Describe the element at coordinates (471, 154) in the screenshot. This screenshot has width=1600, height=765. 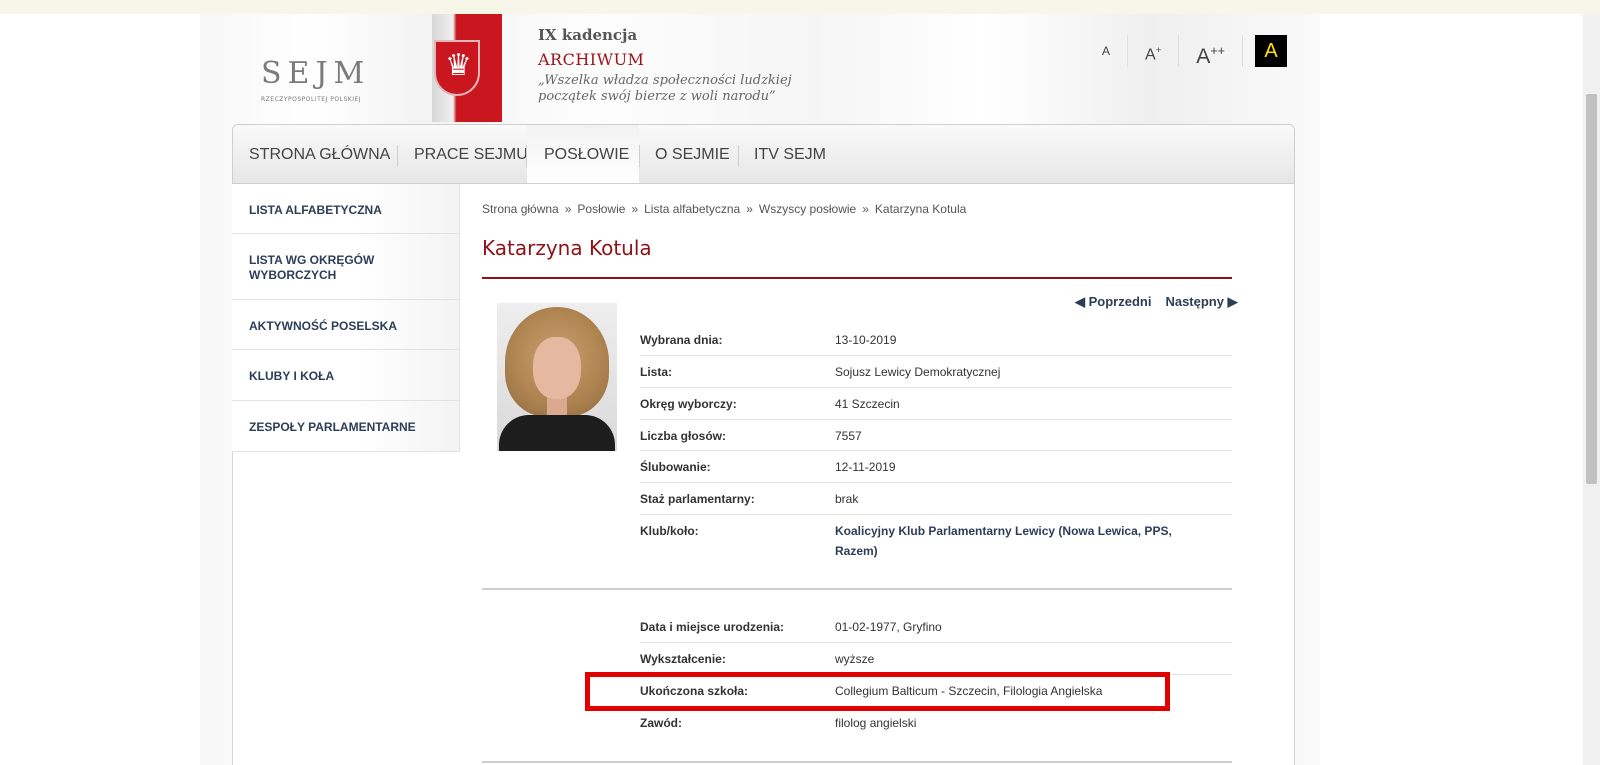
I see `nav-item-prace-sejmu: PRACE SEJMU` at that location.